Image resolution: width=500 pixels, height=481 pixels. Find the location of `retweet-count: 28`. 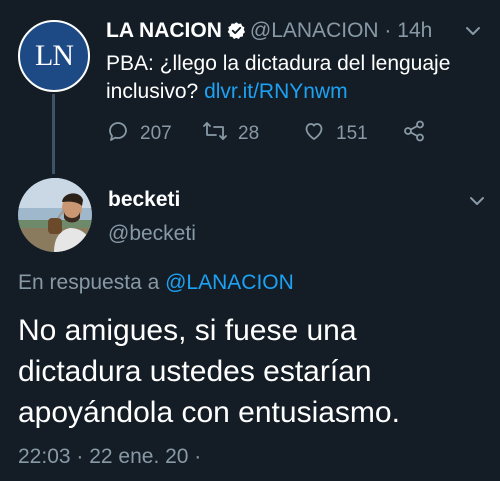

retweet-count: 28 is located at coordinates (249, 133).